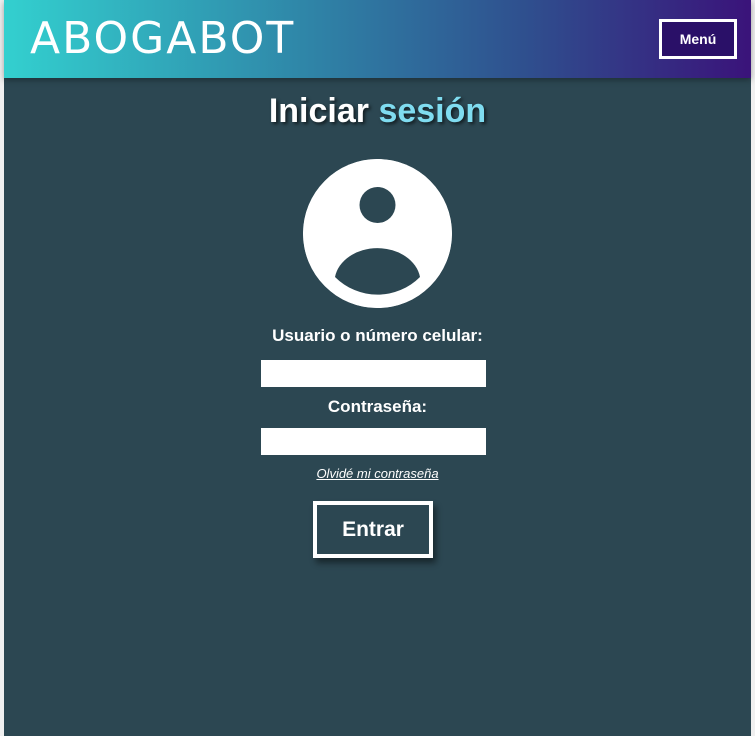 The image size is (755, 736). I want to click on avatar-head, so click(377, 205).